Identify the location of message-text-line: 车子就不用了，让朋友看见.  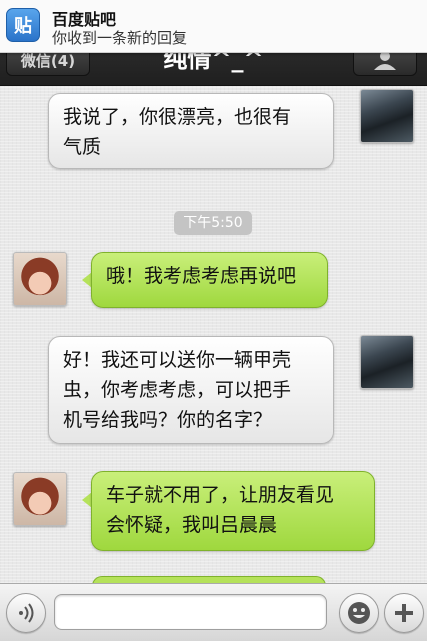
(220, 495).